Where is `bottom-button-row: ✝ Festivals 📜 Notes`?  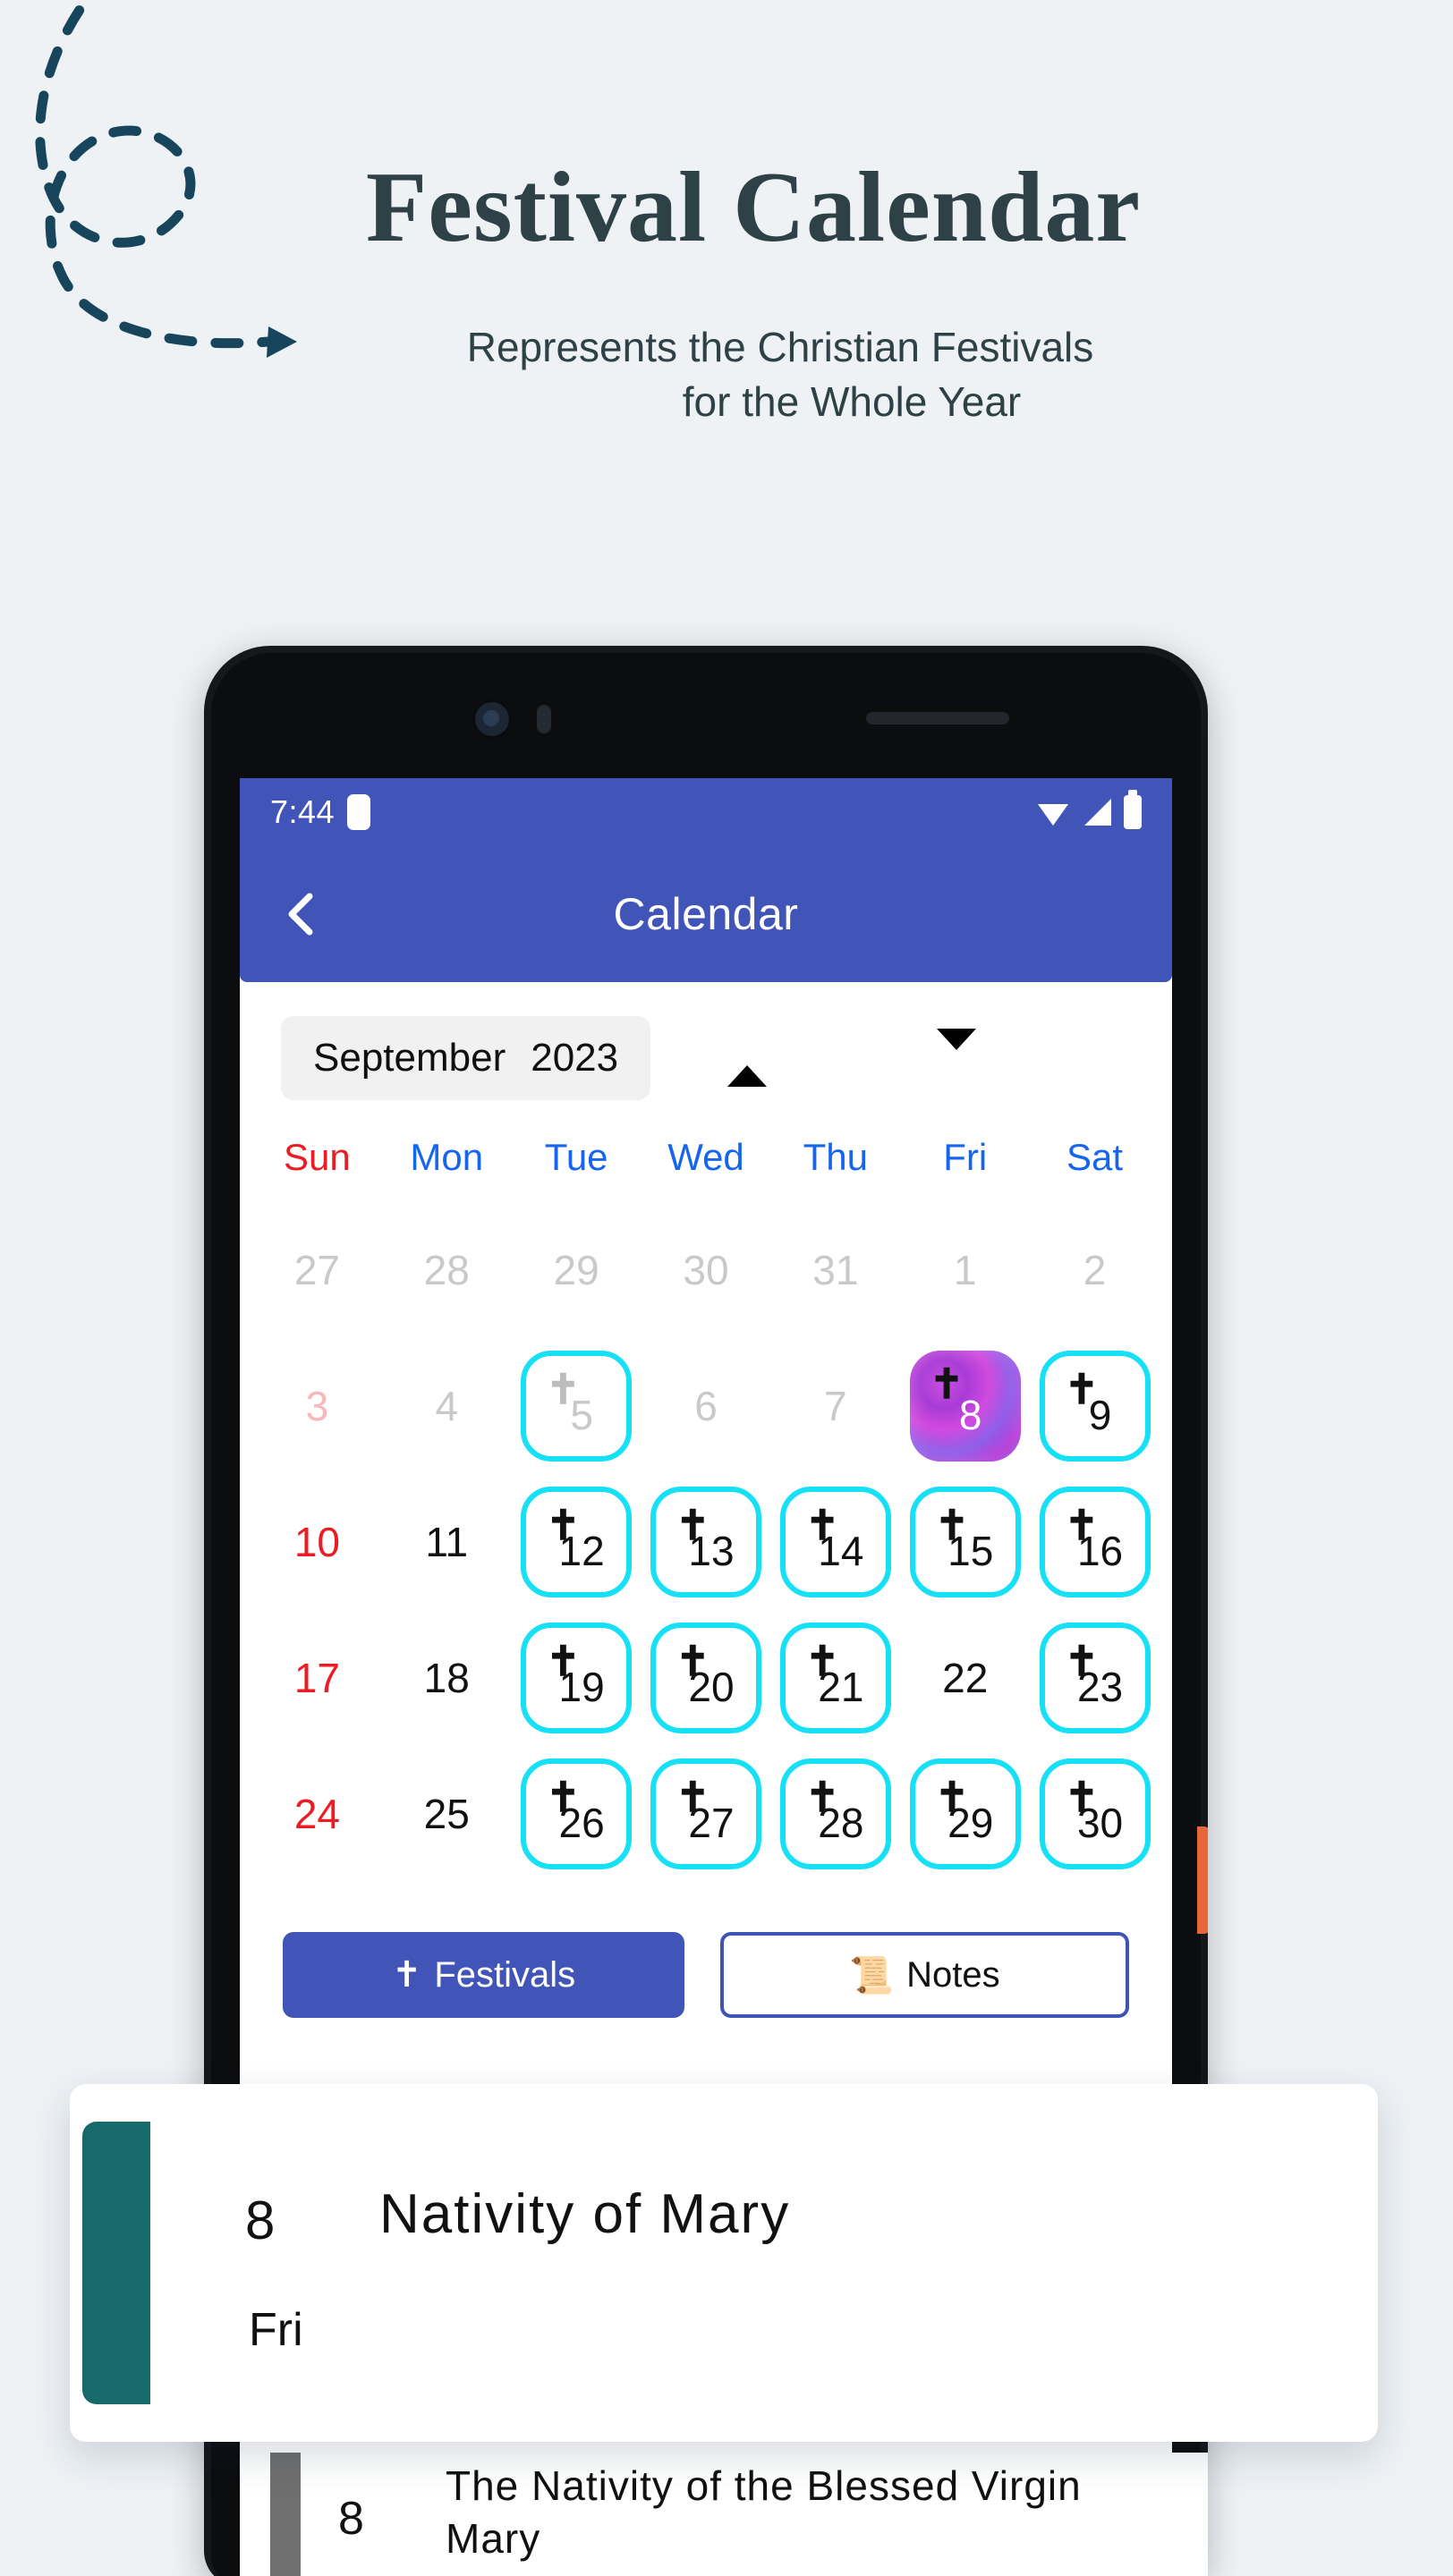 bottom-button-row: ✝ Festivals 📜 Notes is located at coordinates (706, 1950).